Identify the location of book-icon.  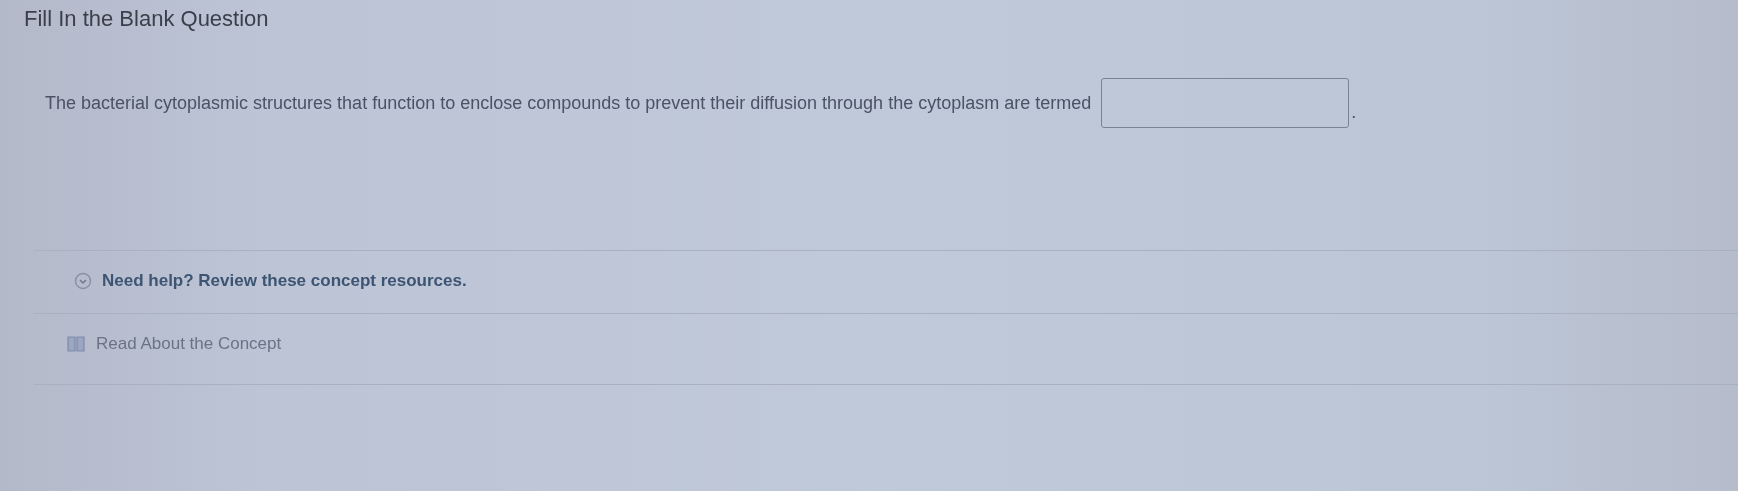
(76, 344).